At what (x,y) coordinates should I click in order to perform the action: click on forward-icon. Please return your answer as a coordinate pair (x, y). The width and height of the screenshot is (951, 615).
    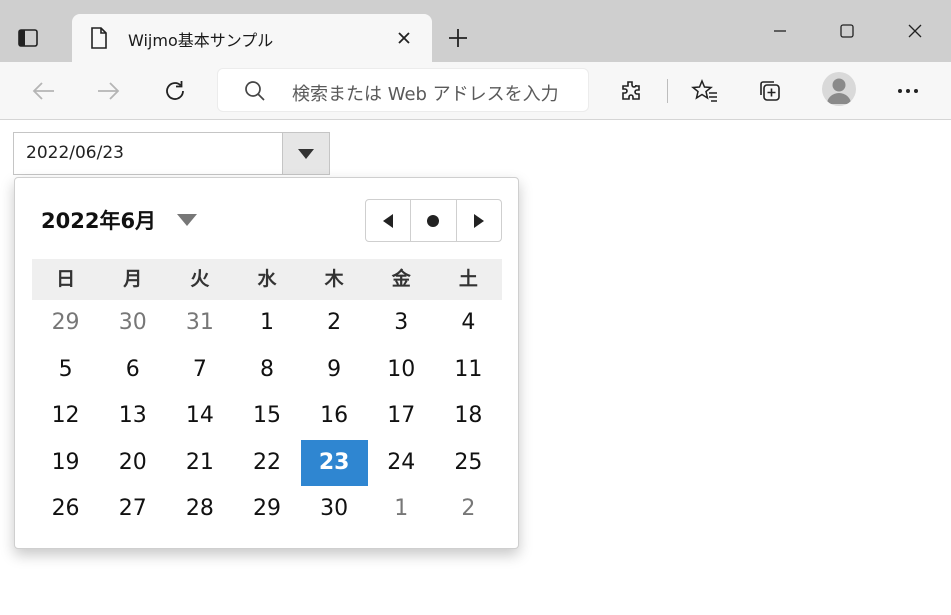
    Looking at the image, I should click on (109, 91).